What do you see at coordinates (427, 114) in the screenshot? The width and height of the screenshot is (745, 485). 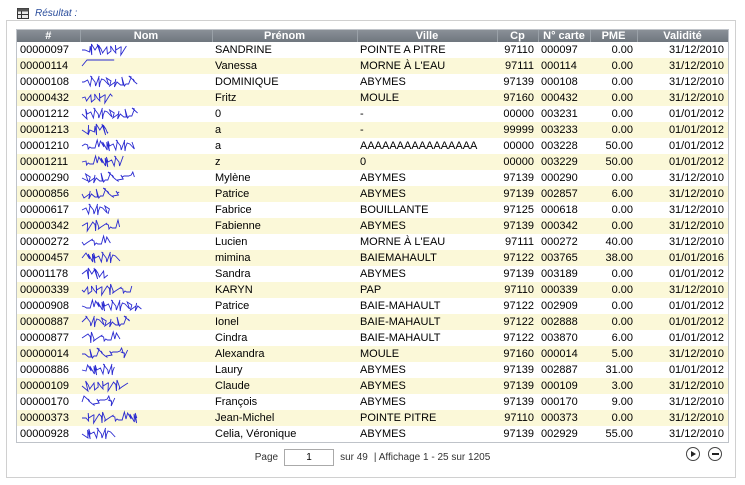 I see `cell-ville: -` at bounding box center [427, 114].